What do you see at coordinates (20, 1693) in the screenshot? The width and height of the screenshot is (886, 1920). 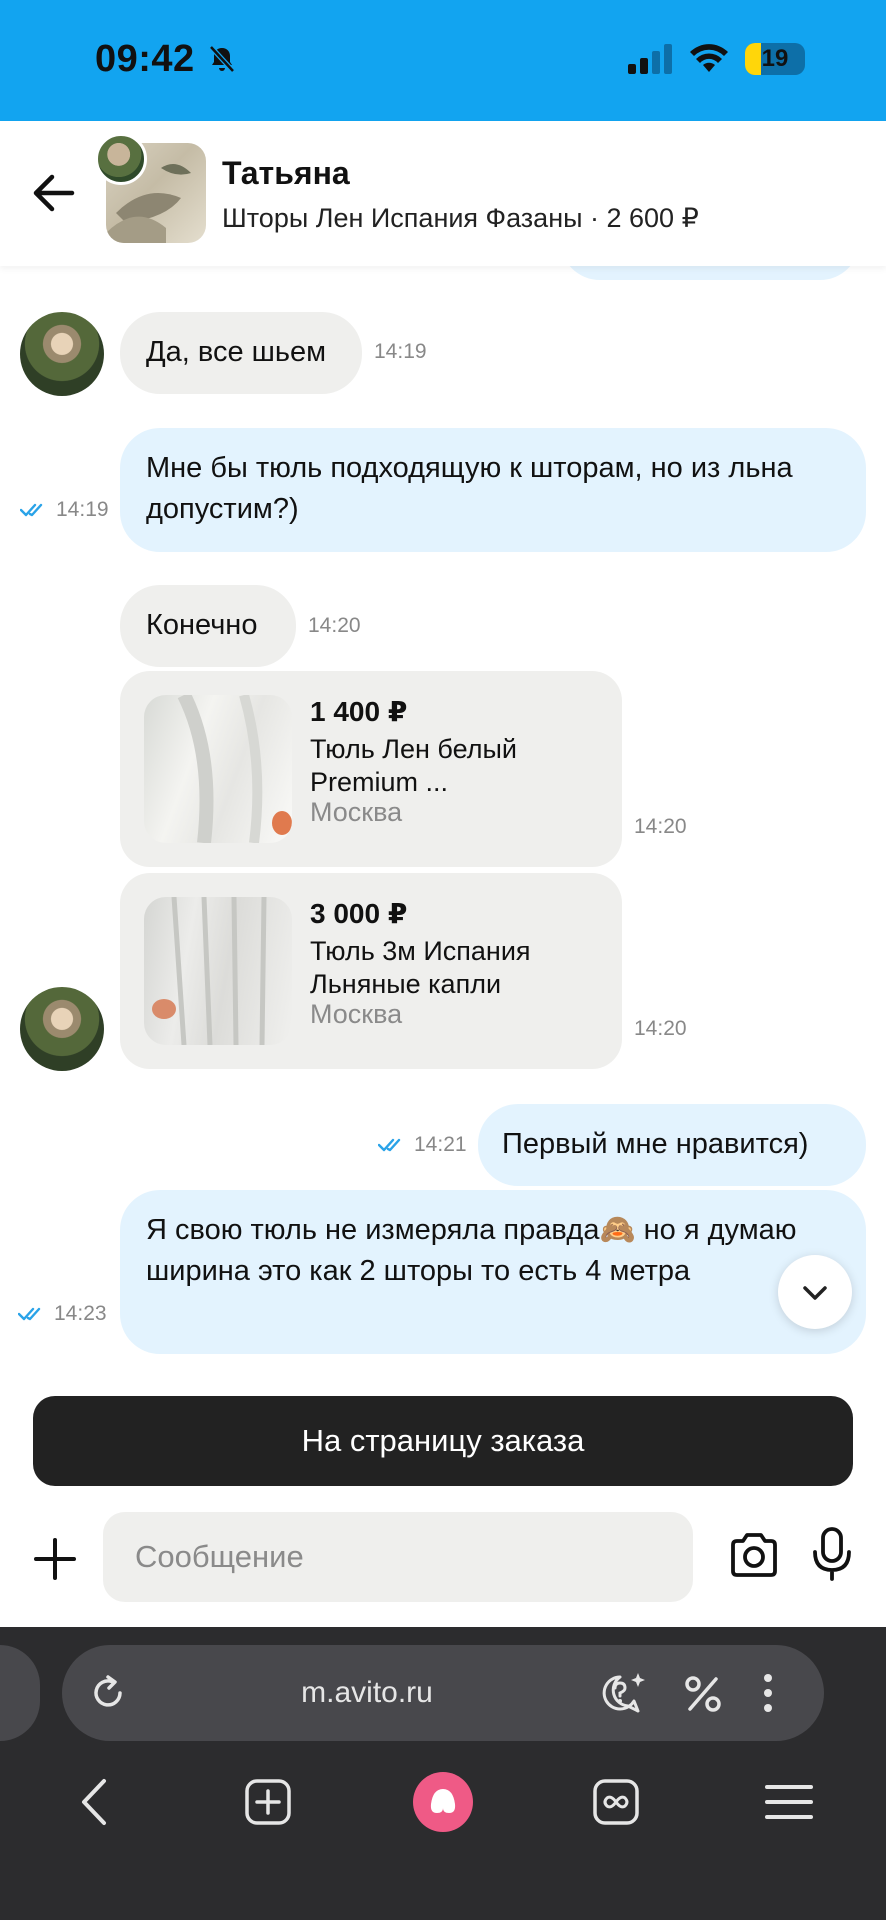 I see `previous-tab` at bounding box center [20, 1693].